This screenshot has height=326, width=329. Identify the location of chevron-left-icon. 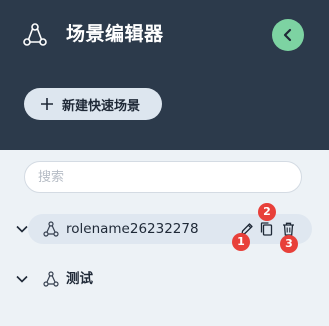
(287, 35).